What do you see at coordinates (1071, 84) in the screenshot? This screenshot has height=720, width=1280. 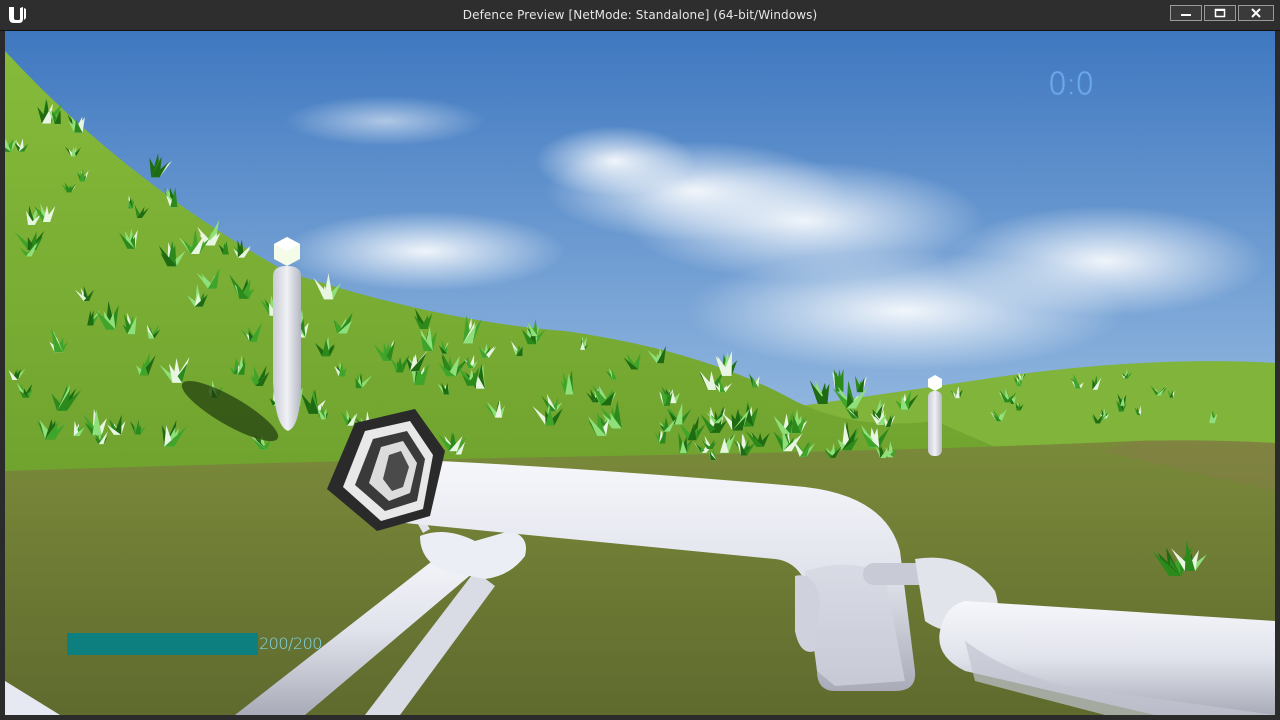 I see `score-display: 0:0` at bounding box center [1071, 84].